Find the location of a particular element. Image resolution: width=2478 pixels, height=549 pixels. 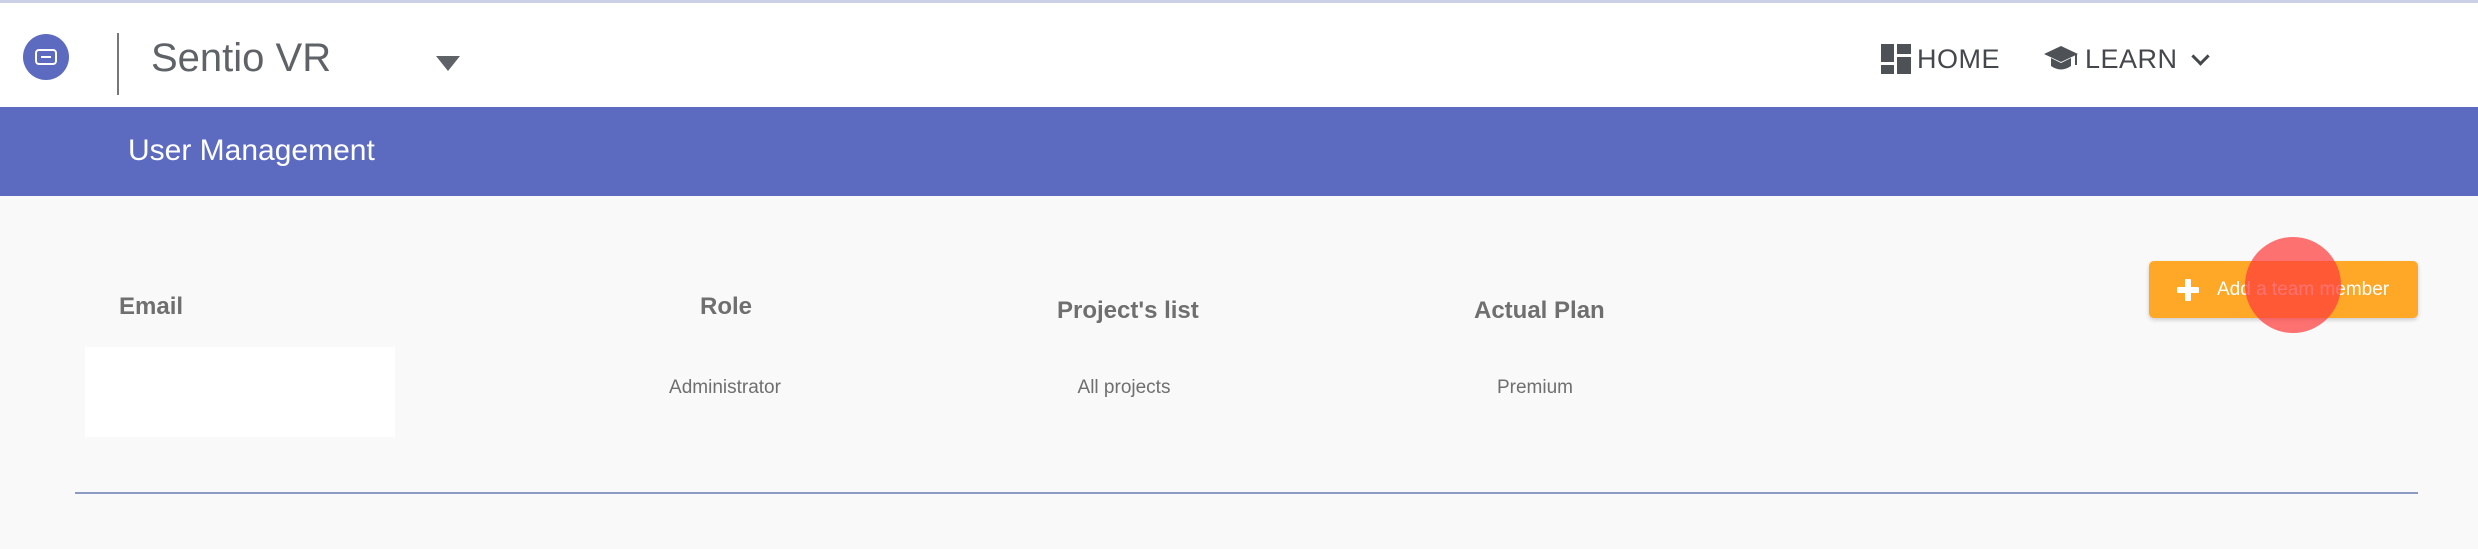

column-header-role: Role is located at coordinates (726, 306).